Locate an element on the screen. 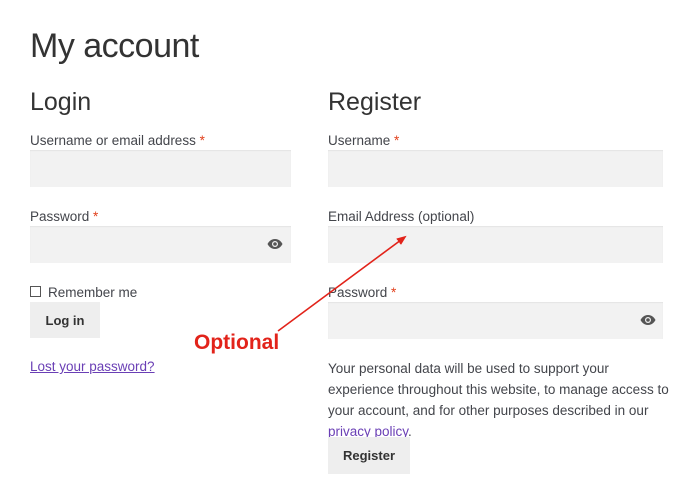  annotation-arrow is located at coordinates (342, 283).